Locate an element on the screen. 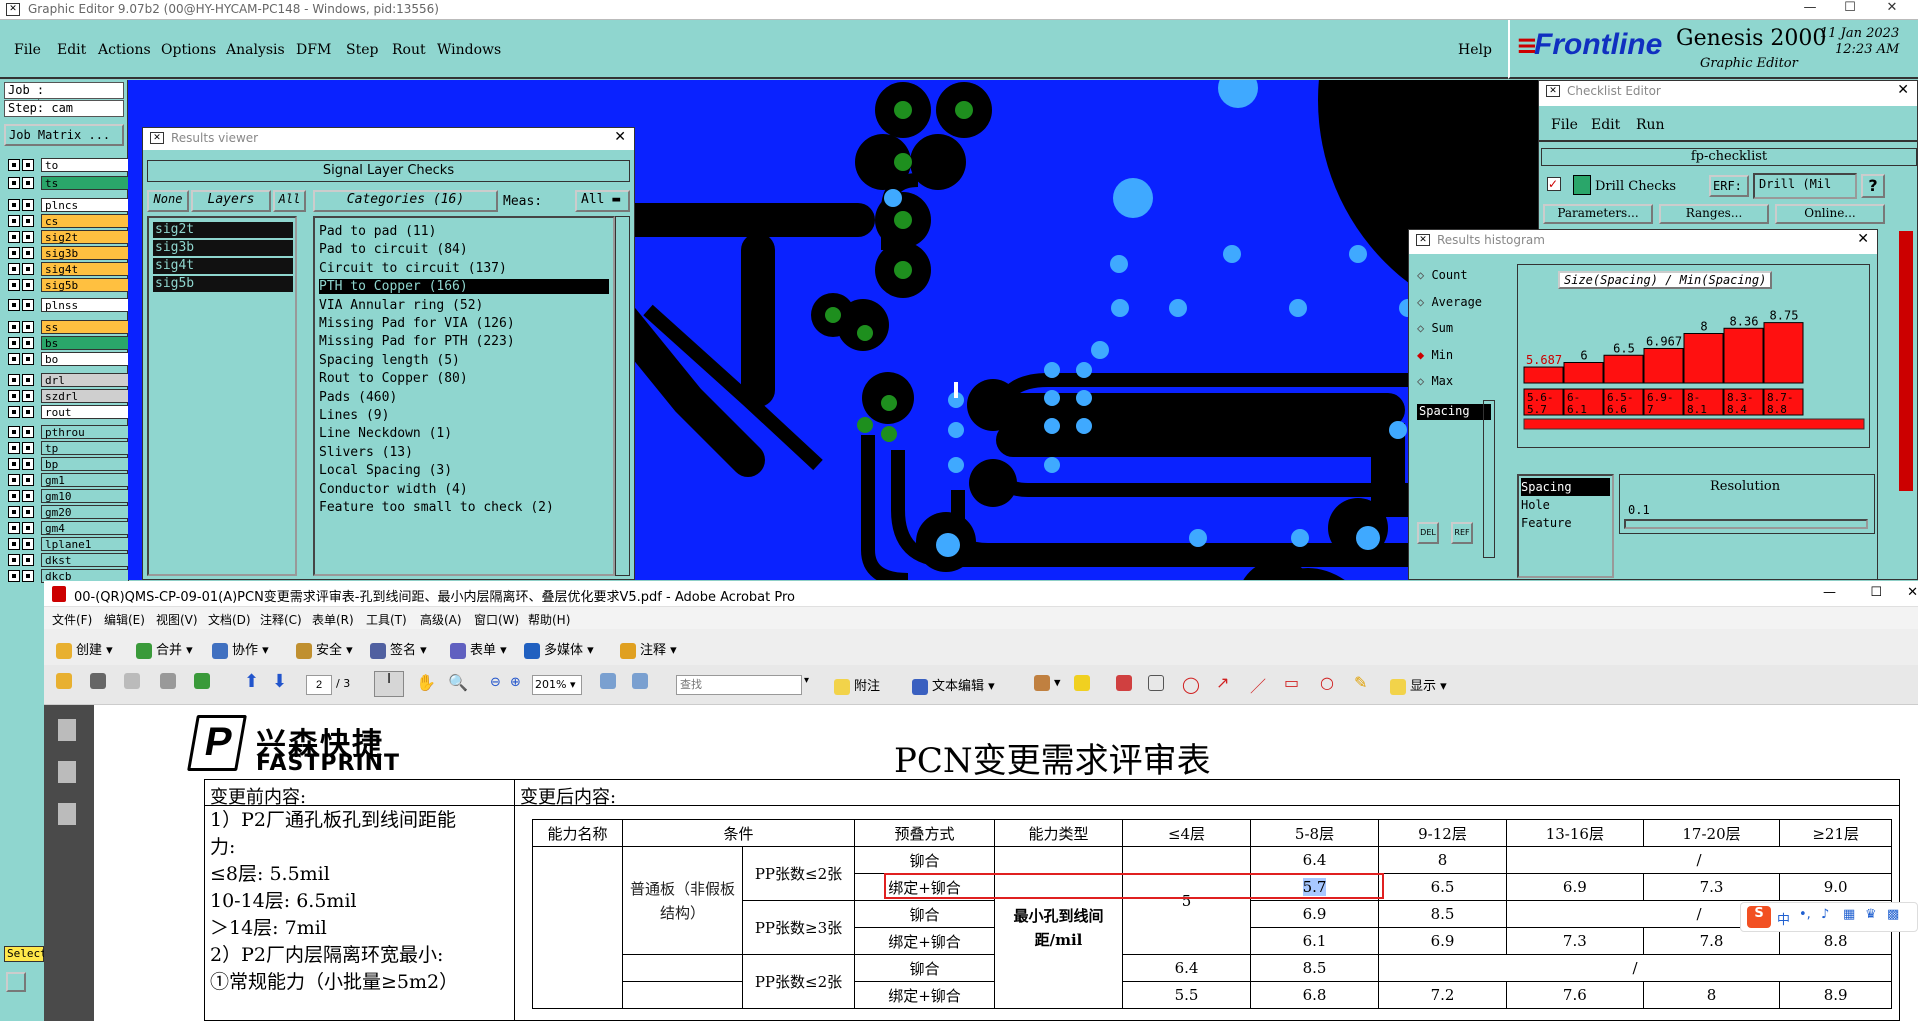 The image size is (1918, 1021). menu-dfm: DFM is located at coordinates (313, 50).